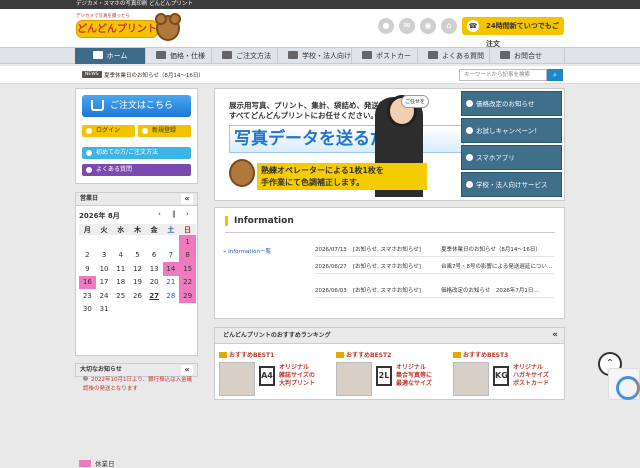 This screenshot has width=640, height=468. I want to click on calendar-day: 30, so click(87, 310).